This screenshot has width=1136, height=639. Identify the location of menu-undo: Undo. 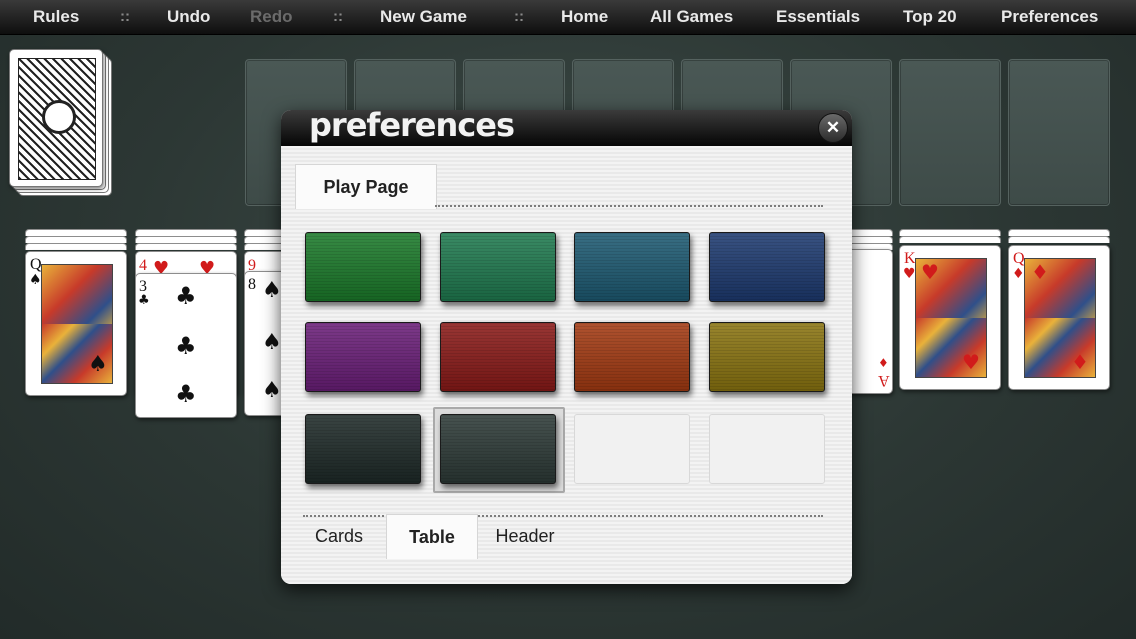
(188, 17).